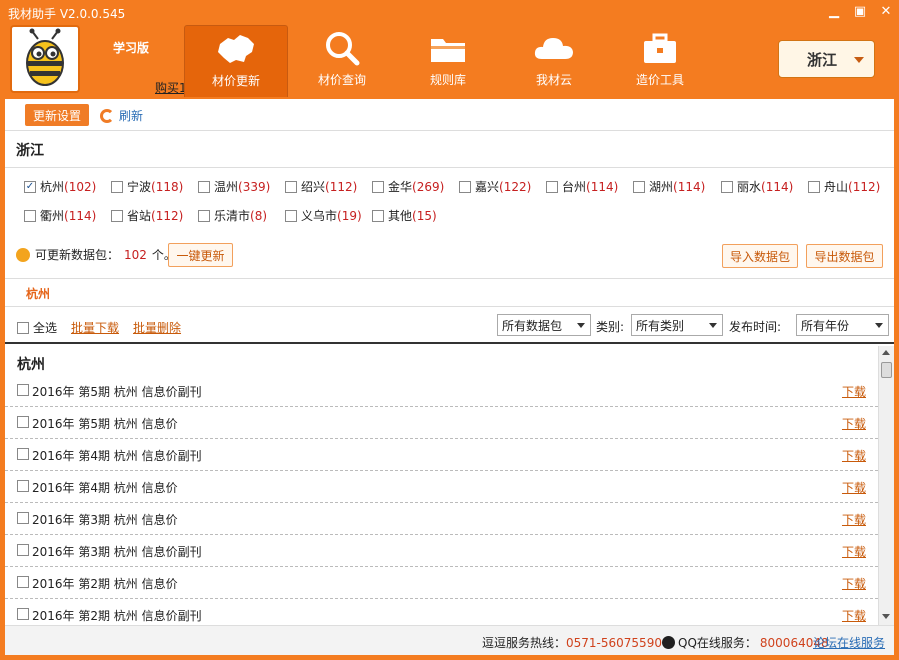  Describe the element at coordinates (553, 48) in the screenshot. I see `cloud-icon` at that location.